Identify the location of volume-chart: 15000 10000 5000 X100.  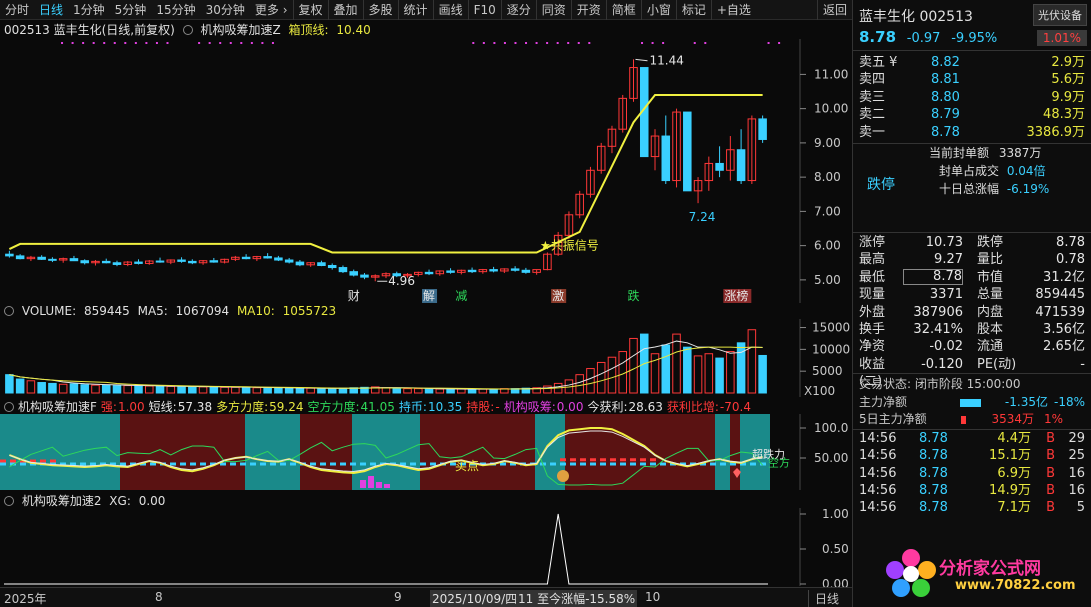
(426, 358).